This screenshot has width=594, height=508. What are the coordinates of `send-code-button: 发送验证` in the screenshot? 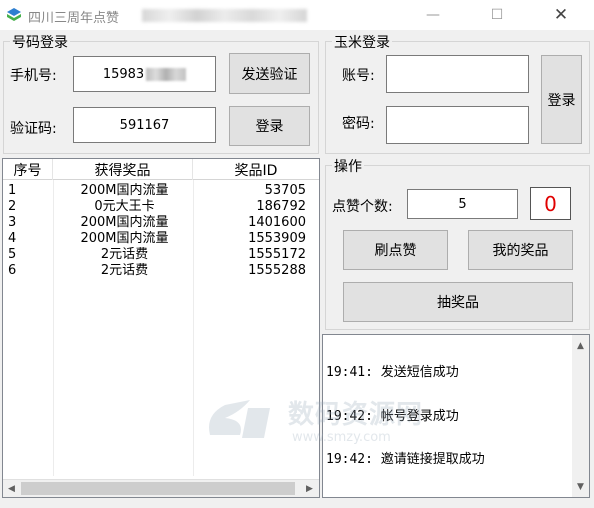 It's located at (269, 73).